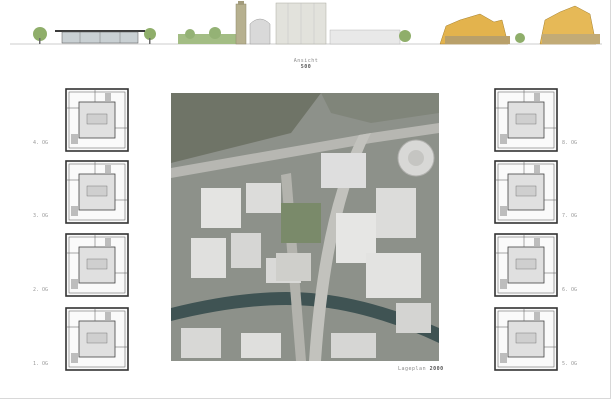 Image resolution: width=612 pixels, height=400 pixels. Describe the element at coordinates (412, 369) in the screenshot. I see `site-plan-title: Lageplan` at that location.